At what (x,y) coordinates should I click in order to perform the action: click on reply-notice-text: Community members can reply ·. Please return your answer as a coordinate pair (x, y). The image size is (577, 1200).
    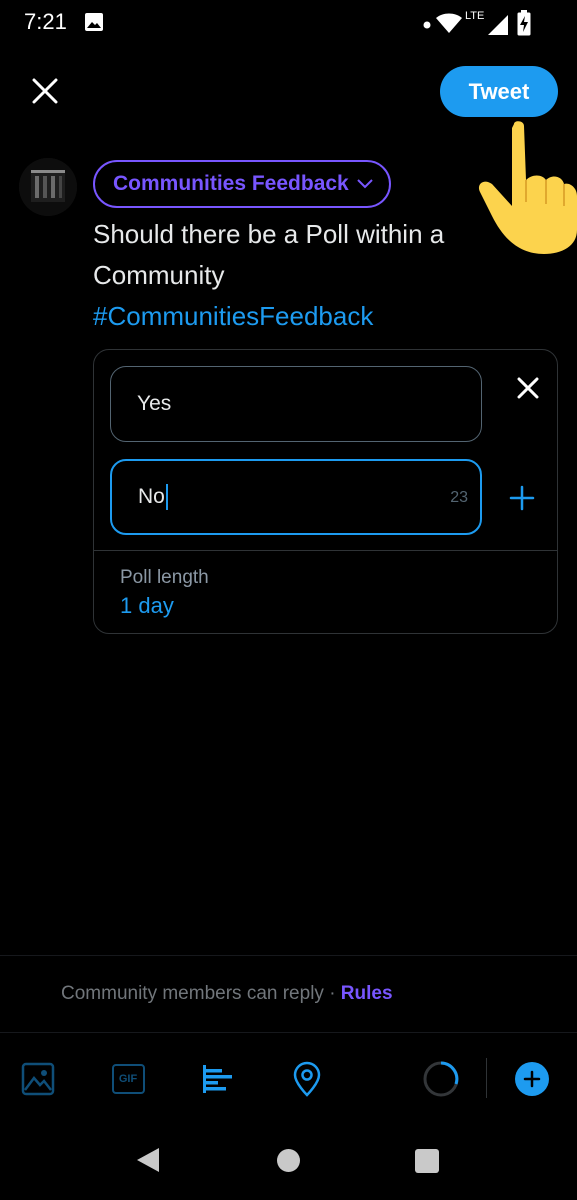
    Looking at the image, I should click on (201, 993).